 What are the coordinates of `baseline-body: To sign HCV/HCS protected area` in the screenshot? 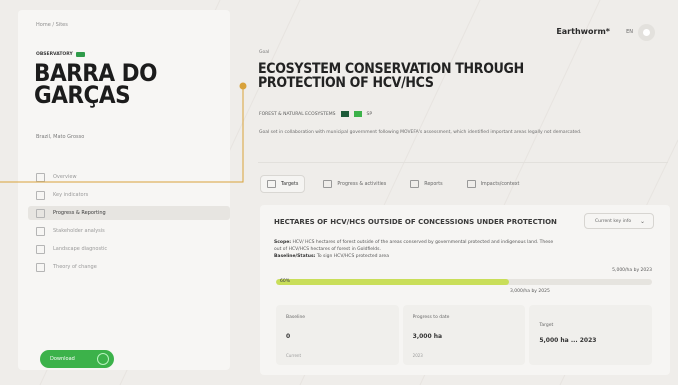 It's located at (352, 256).